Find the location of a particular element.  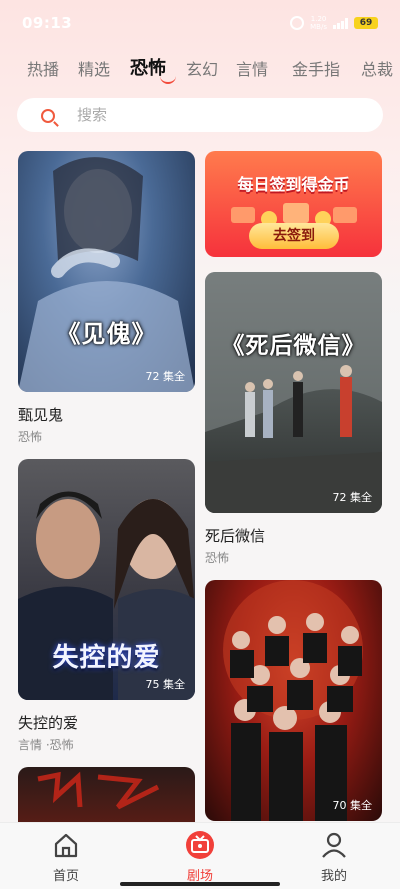

checkin-banner: 每日签到得金币 去签到 is located at coordinates (293, 204).